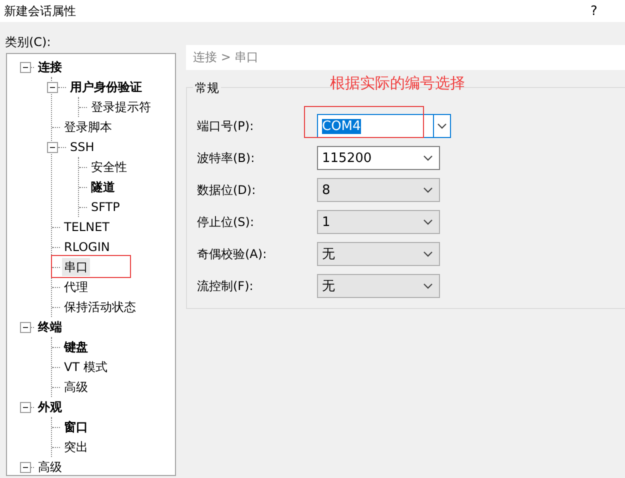 This screenshot has width=625, height=478. Describe the element at coordinates (594, 11) in the screenshot. I see `help-button: ?` at that location.